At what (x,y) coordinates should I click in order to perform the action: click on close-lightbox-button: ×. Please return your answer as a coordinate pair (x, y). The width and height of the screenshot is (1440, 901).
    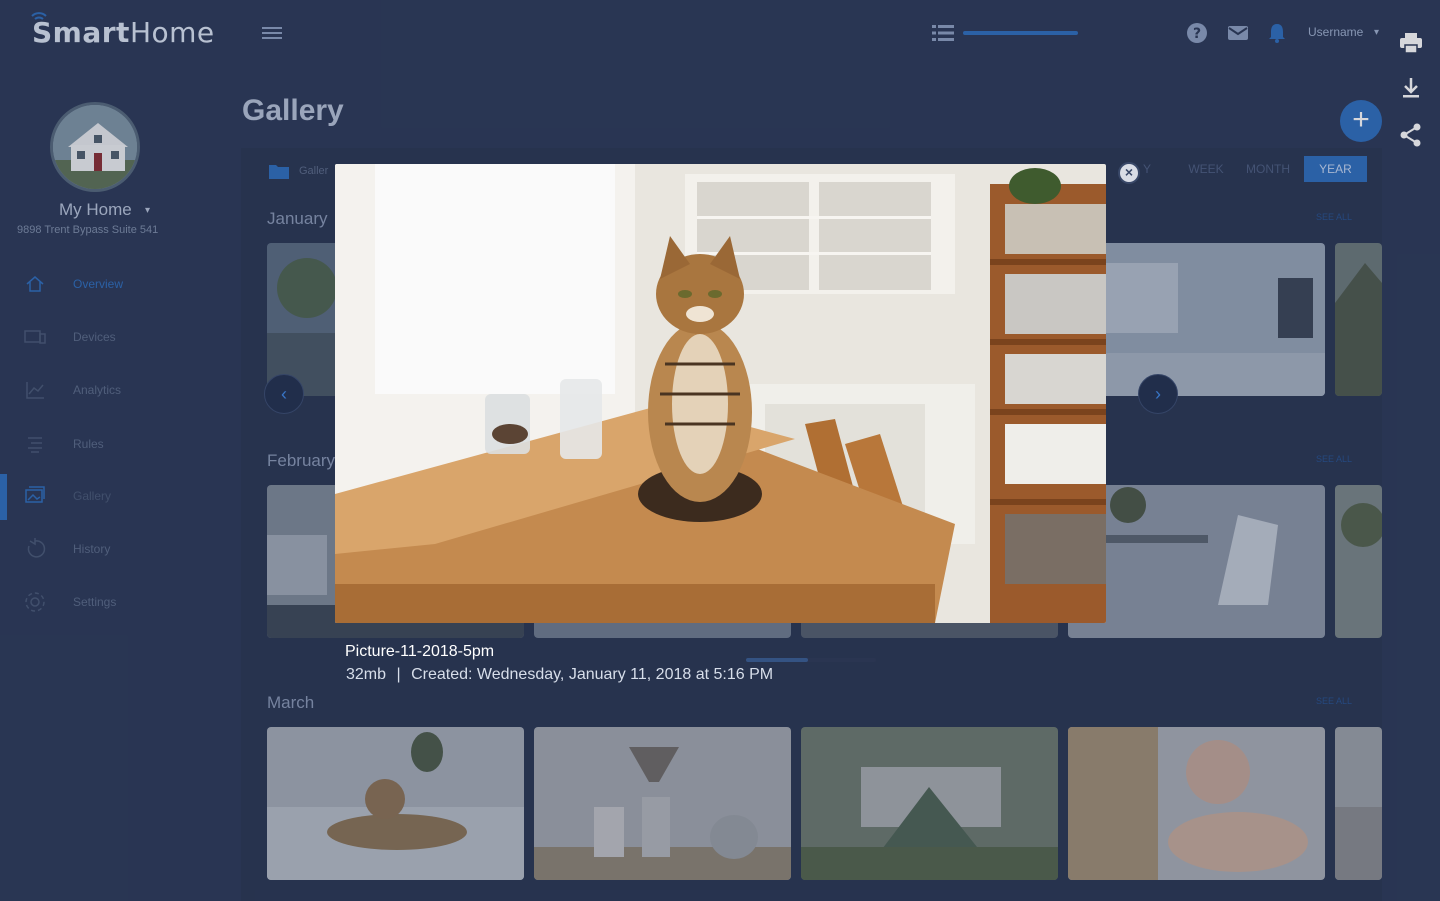
    Looking at the image, I should click on (1129, 173).